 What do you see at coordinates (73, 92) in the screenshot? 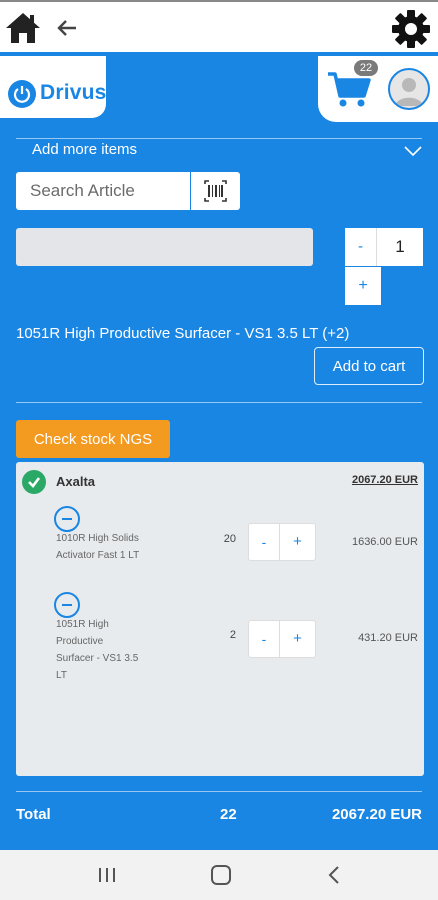
I see `logo-text: Drivus` at bounding box center [73, 92].